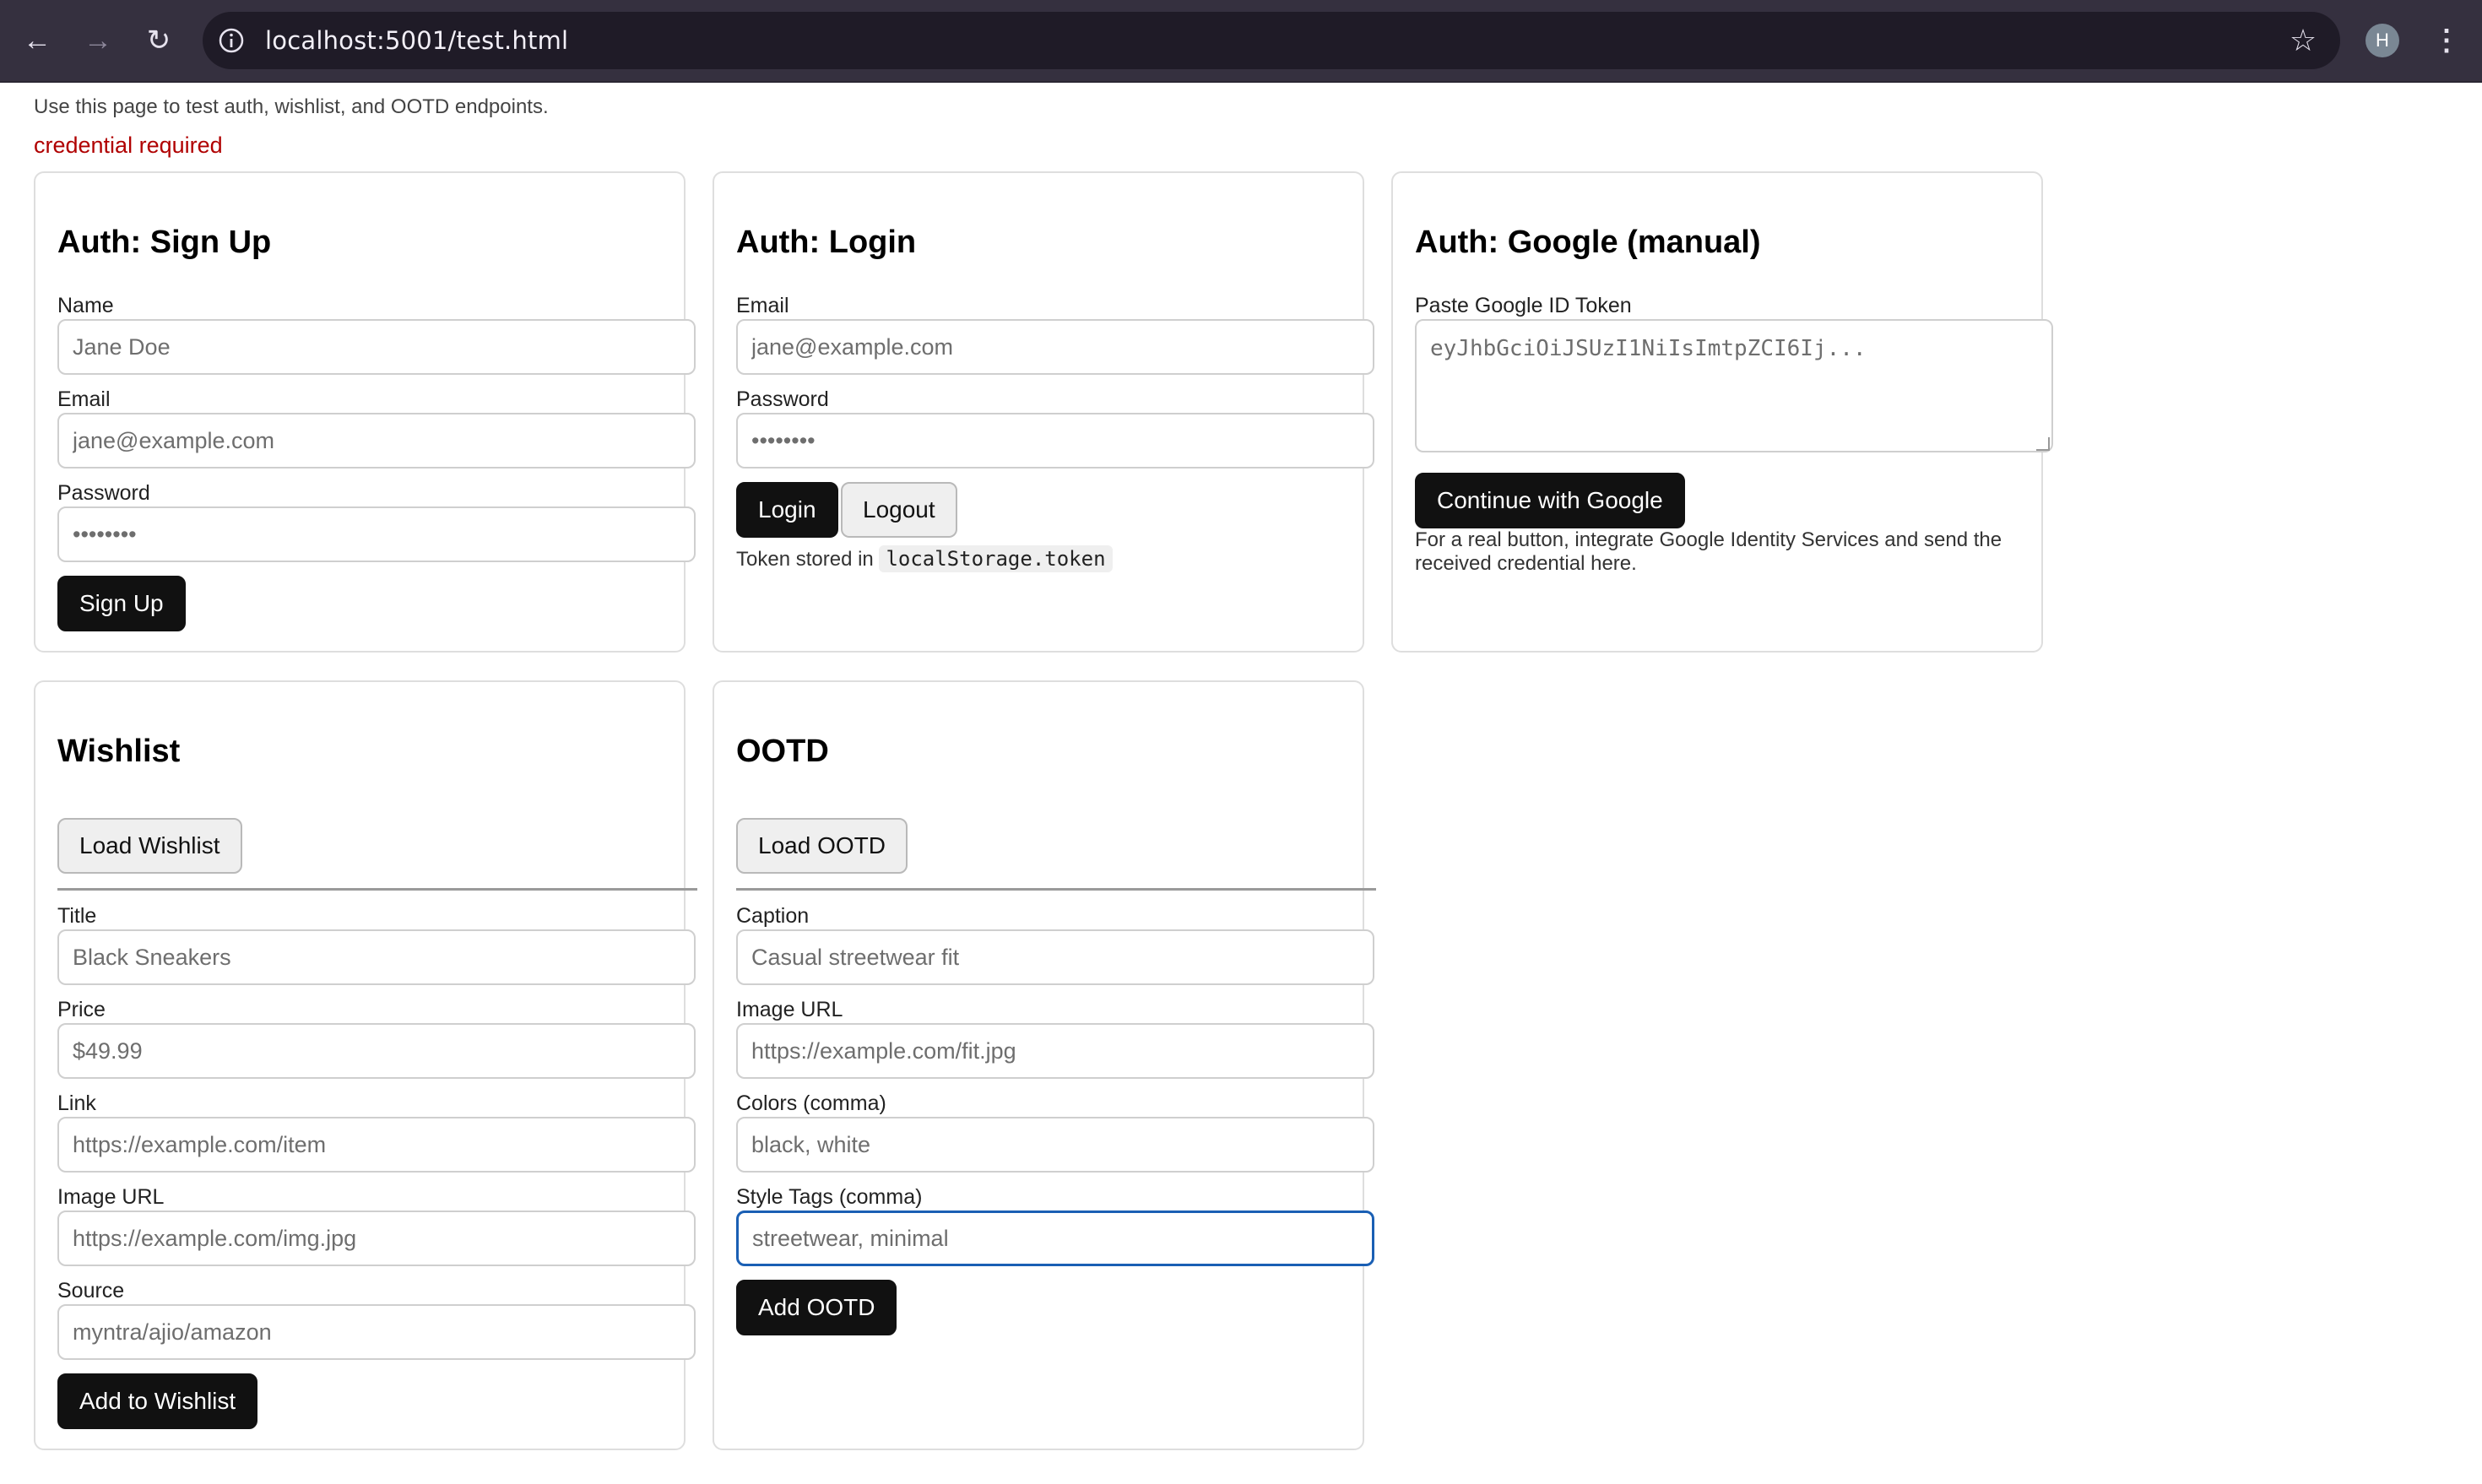 Image resolution: width=2482 pixels, height=1484 pixels. What do you see at coordinates (98, 40) in the screenshot?
I see `forward-icon: →` at bounding box center [98, 40].